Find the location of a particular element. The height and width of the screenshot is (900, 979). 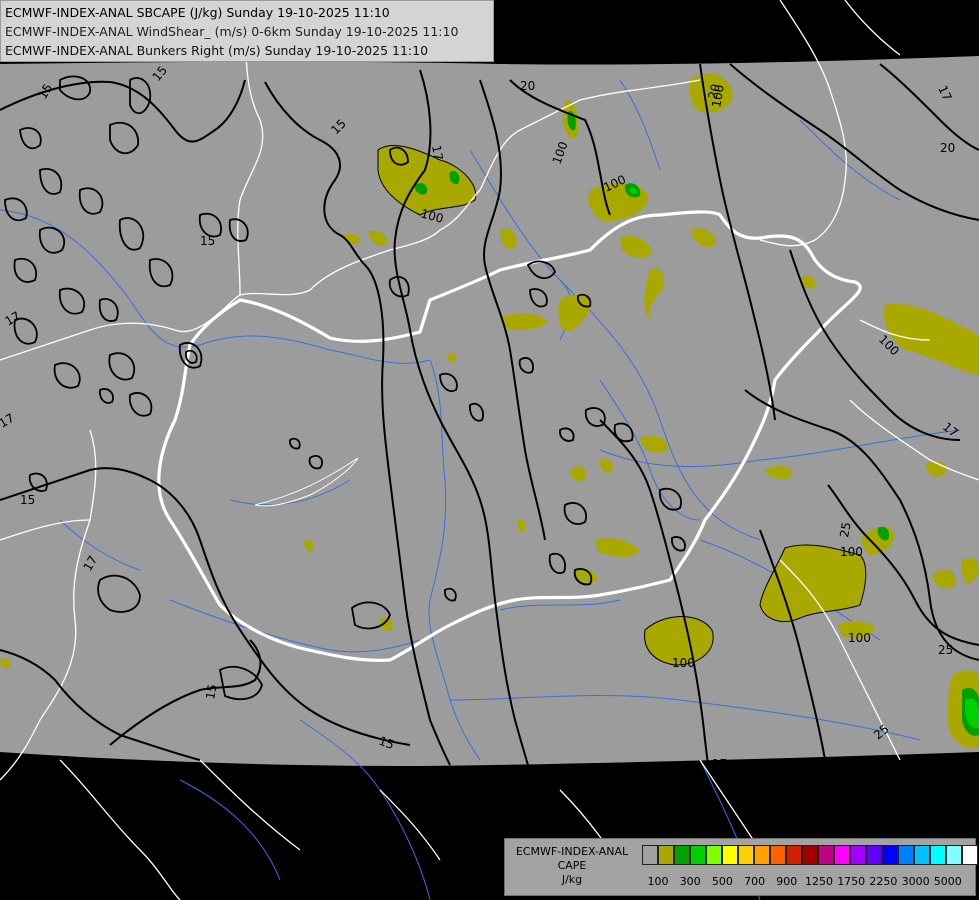

legend-tick-label: 700 is located at coordinates (755, 881).